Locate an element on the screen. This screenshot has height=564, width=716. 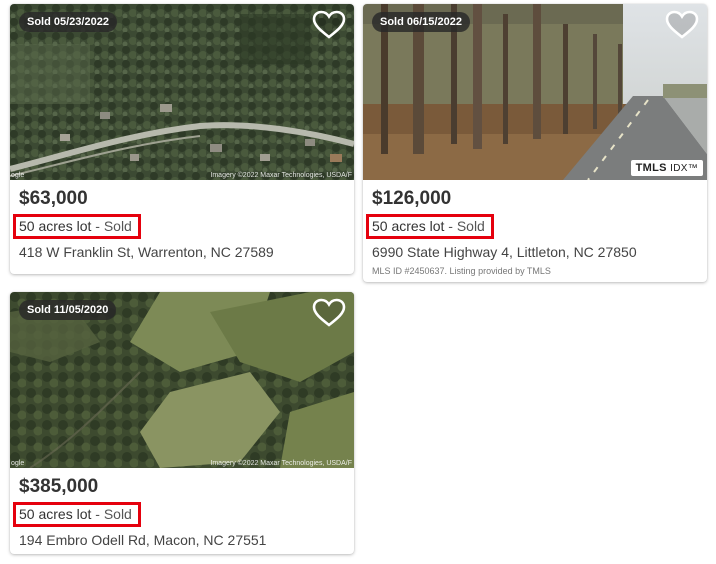
listing-price: $385,000 is located at coordinates (59, 486).